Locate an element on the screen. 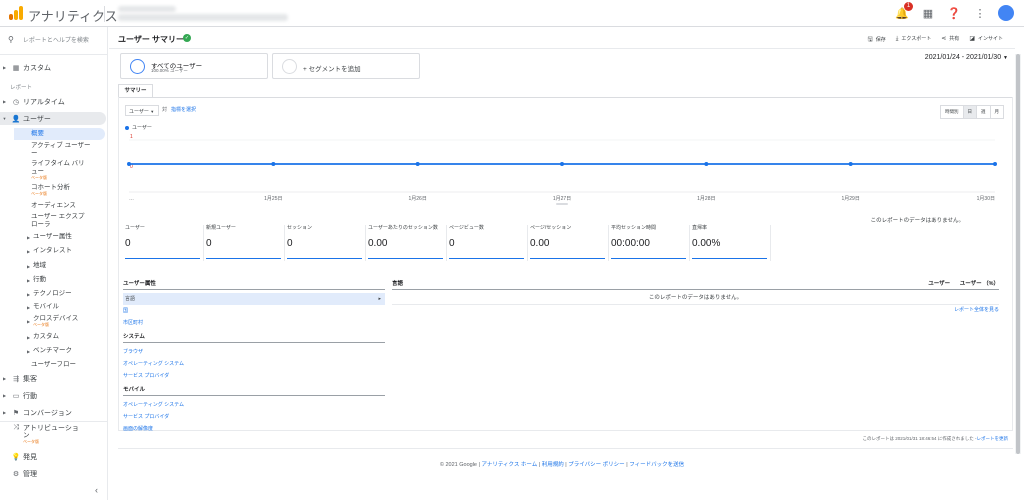 The width and height of the screenshot is (1024, 500). sidebar-item-demographics: ユーザー属性 is located at coordinates (52, 237).